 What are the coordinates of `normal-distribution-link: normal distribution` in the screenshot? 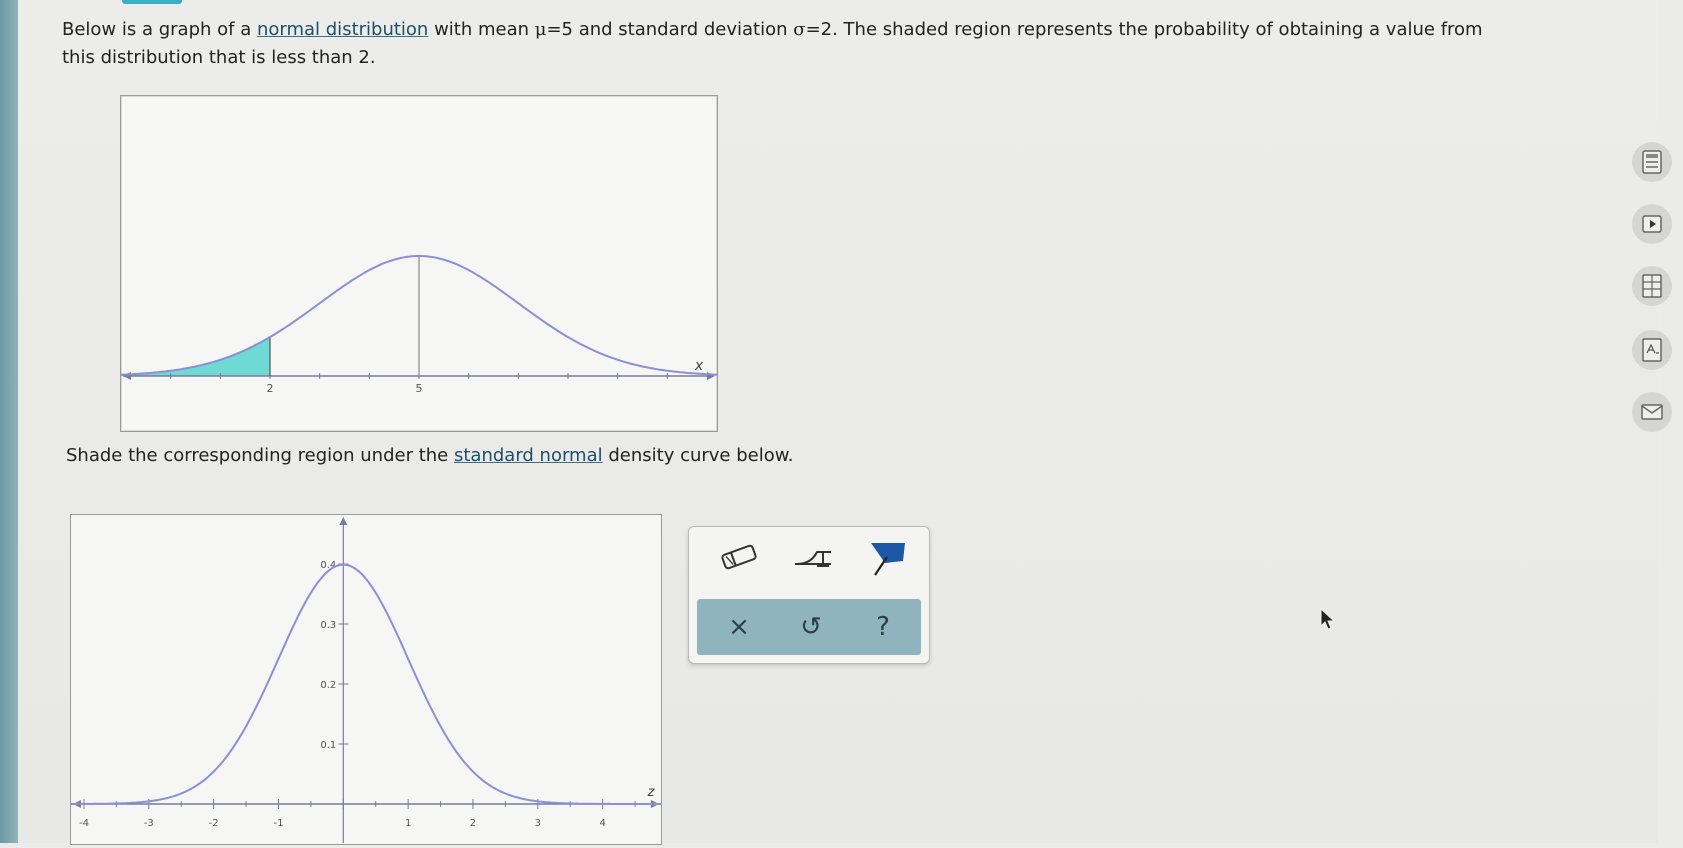 It's located at (342, 29).